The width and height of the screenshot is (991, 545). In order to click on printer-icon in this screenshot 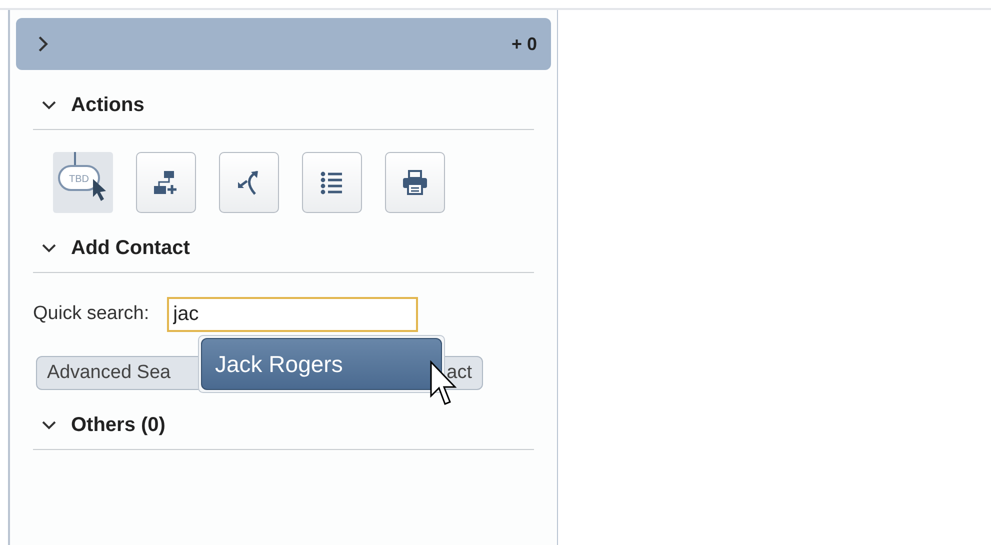, I will do `click(415, 182)`.